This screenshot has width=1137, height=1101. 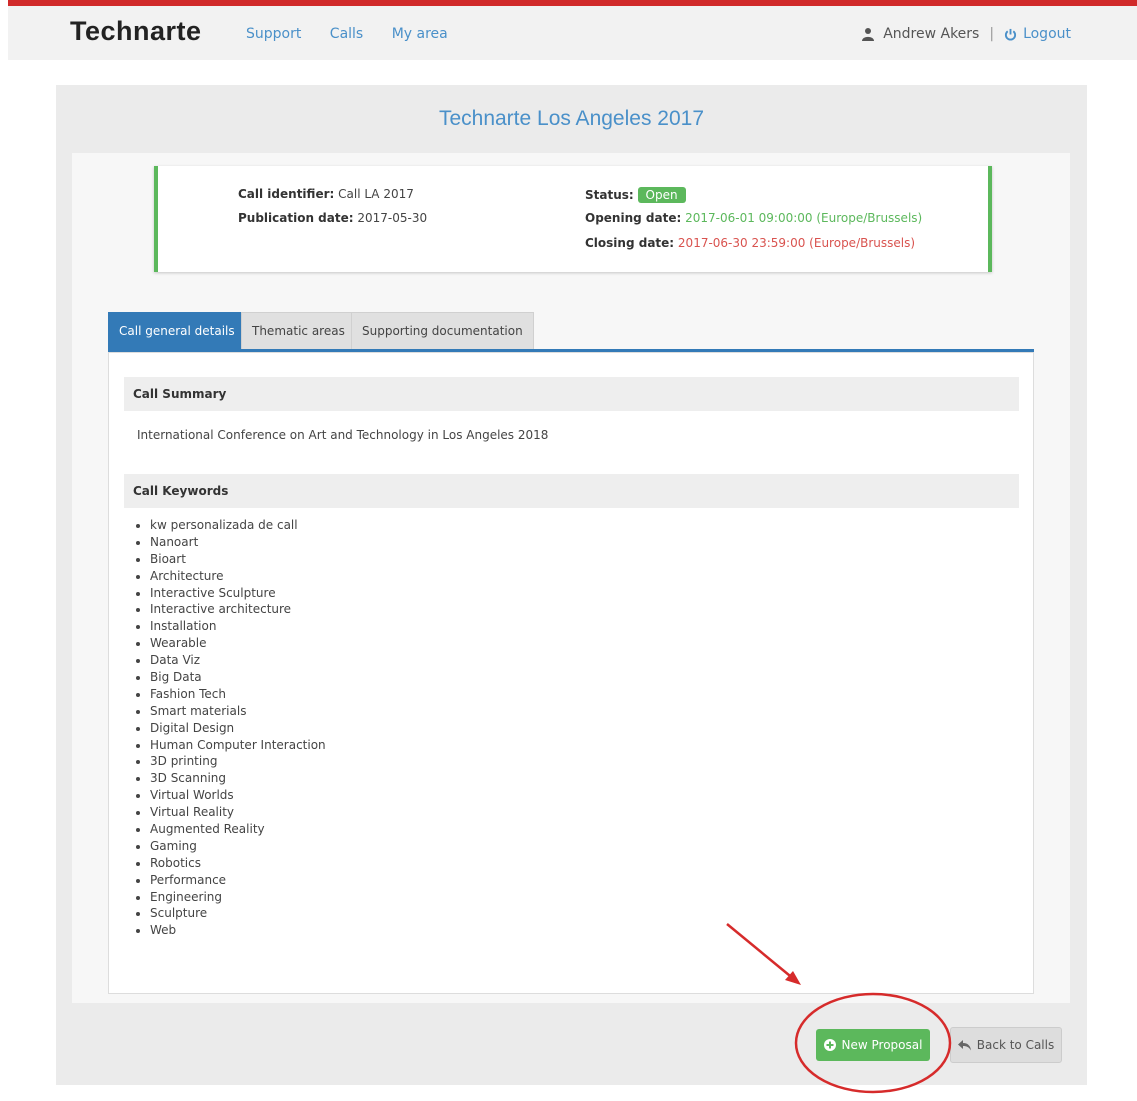 What do you see at coordinates (829, 1045) in the screenshot?
I see `plus-circle-icon` at bounding box center [829, 1045].